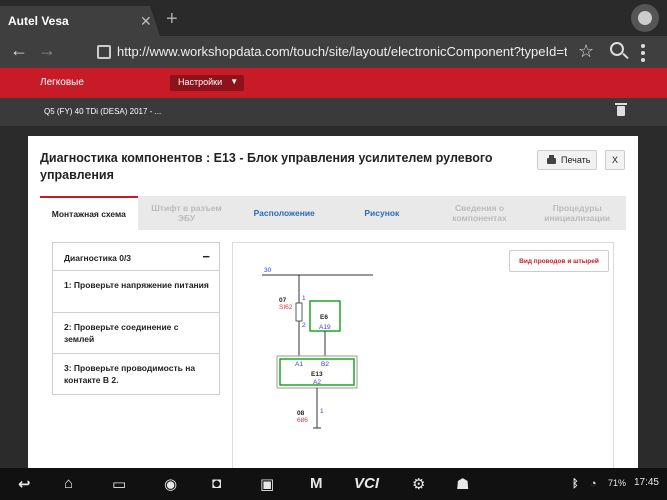  What do you see at coordinates (316, 483) in the screenshot?
I see `maxifix-icon: M` at bounding box center [316, 483].